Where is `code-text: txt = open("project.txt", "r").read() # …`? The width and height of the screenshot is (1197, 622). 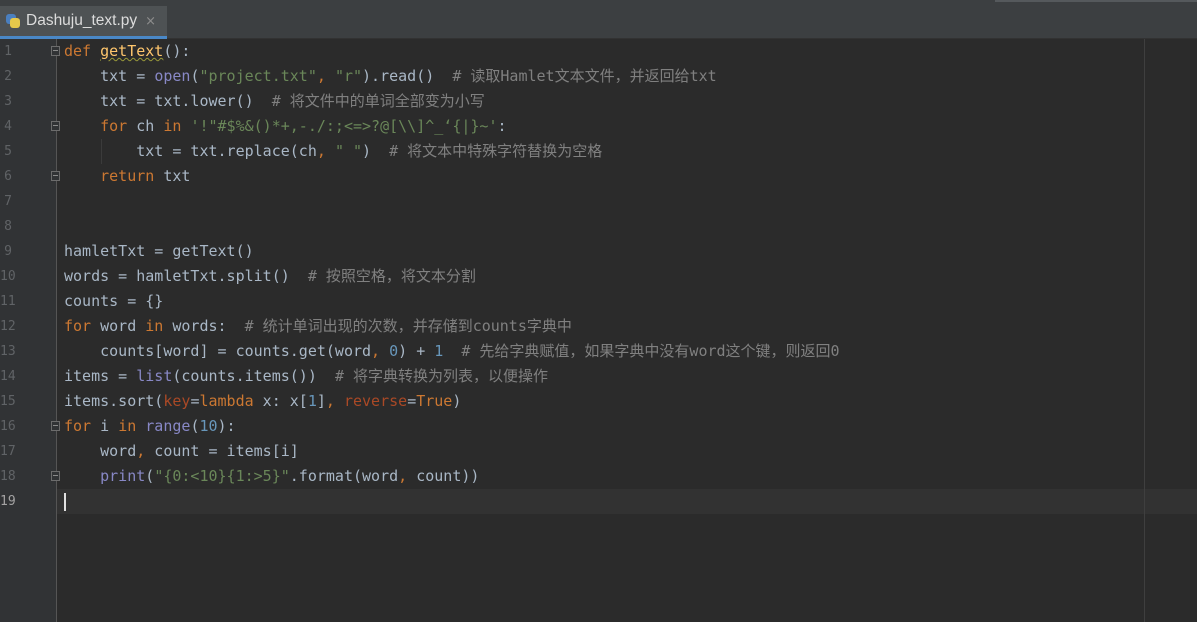
code-text: txt = open("project.txt", "r").read() # … is located at coordinates (390, 76).